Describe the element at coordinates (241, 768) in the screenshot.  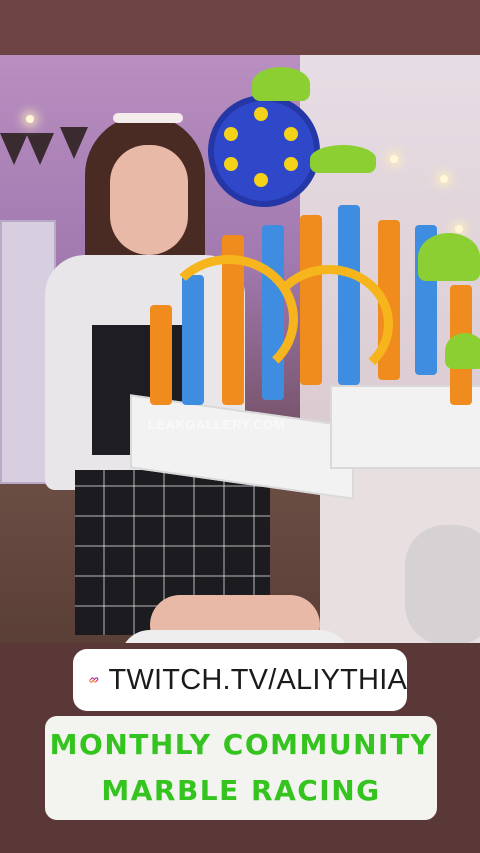
I see `caption-sticker: MONTHLY COMMUNITY MARBLE RACING` at that location.